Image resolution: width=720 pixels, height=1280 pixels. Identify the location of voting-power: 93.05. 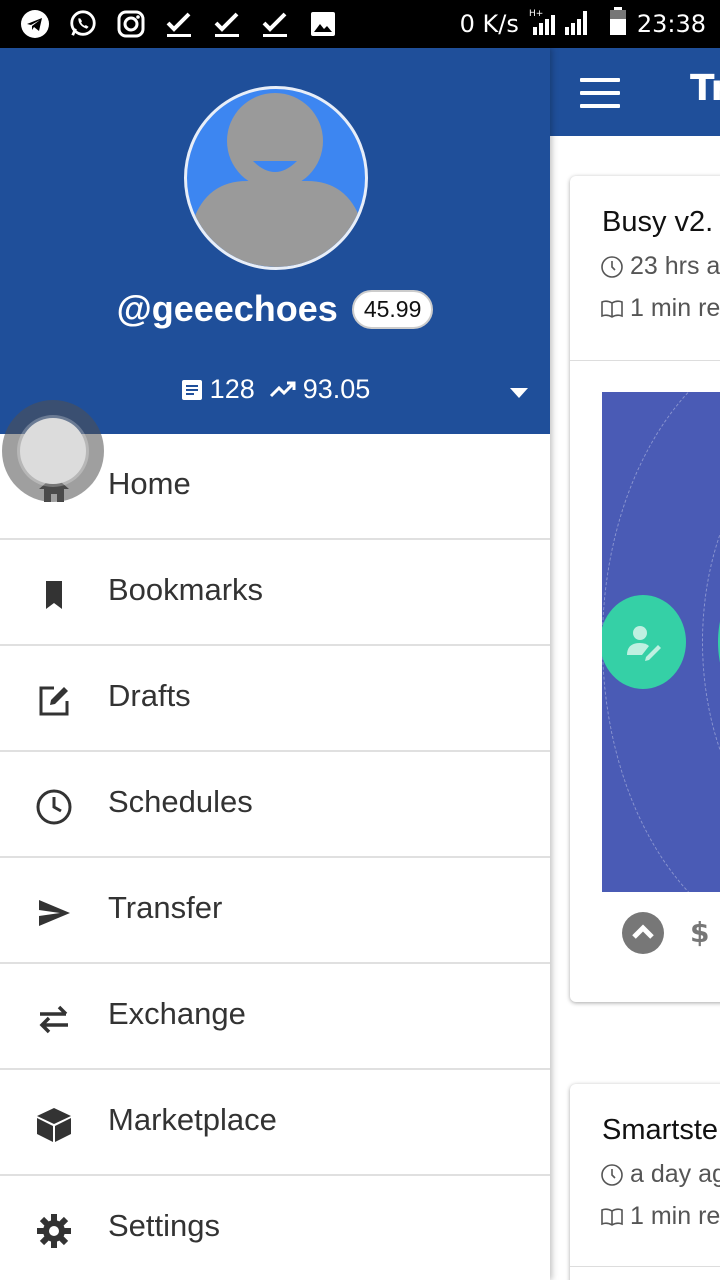
(336, 389).